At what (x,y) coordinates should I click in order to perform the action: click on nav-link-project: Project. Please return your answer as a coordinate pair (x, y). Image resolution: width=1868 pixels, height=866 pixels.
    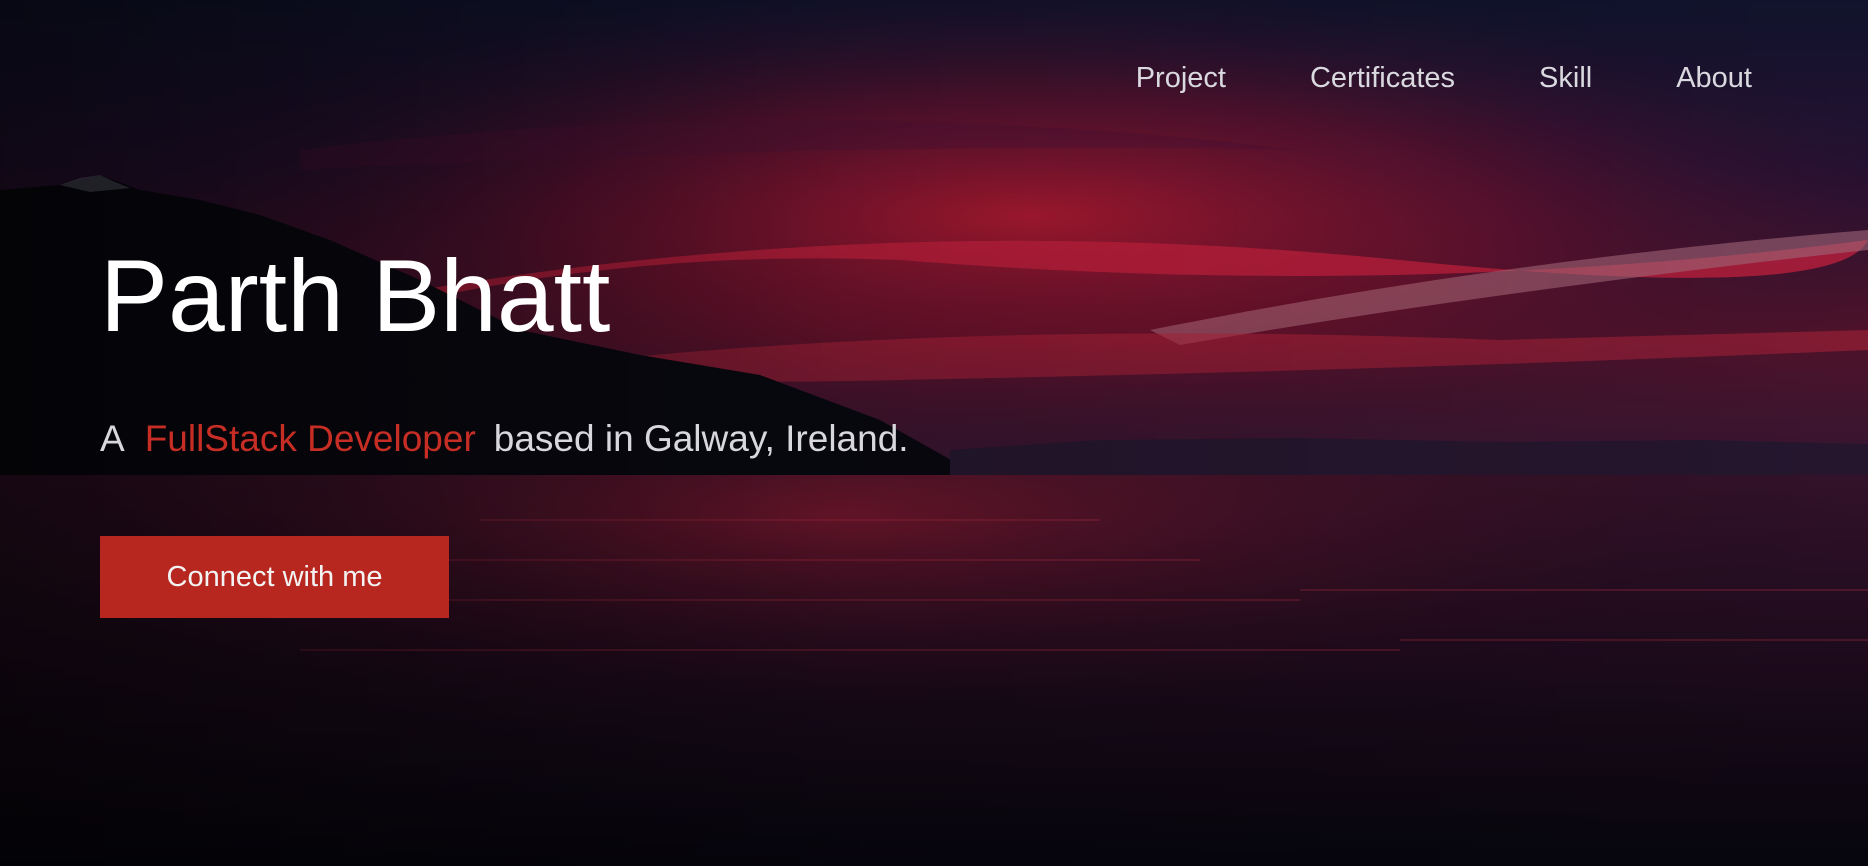
    Looking at the image, I should click on (1181, 78).